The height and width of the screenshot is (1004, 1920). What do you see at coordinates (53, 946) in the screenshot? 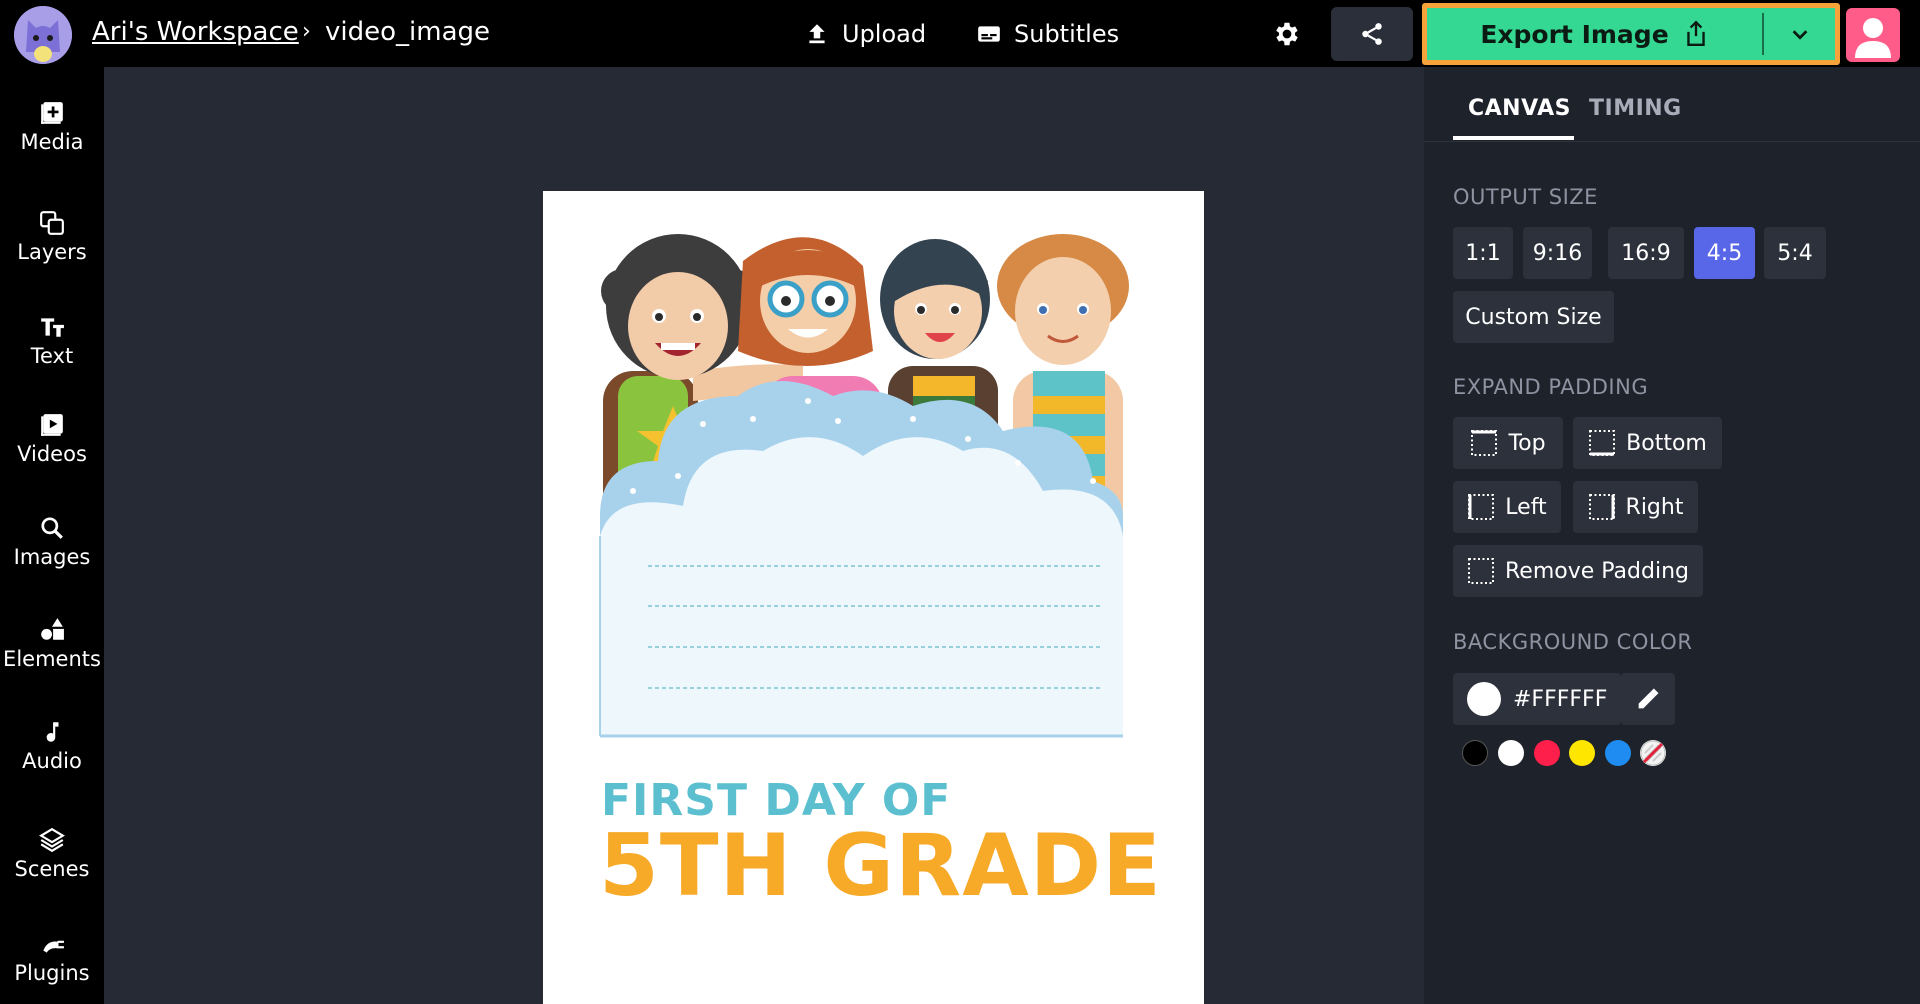
I see `plug-icon` at bounding box center [53, 946].